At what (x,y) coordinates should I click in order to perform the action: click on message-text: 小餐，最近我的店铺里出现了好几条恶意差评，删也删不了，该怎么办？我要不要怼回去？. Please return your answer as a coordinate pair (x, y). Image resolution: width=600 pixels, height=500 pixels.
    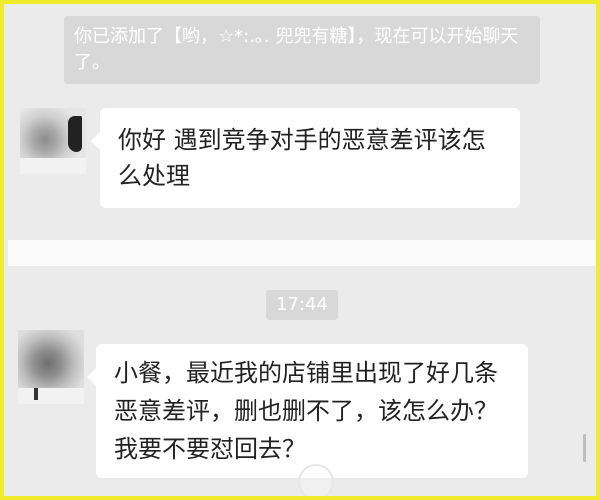
    Looking at the image, I should click on (306, 411).